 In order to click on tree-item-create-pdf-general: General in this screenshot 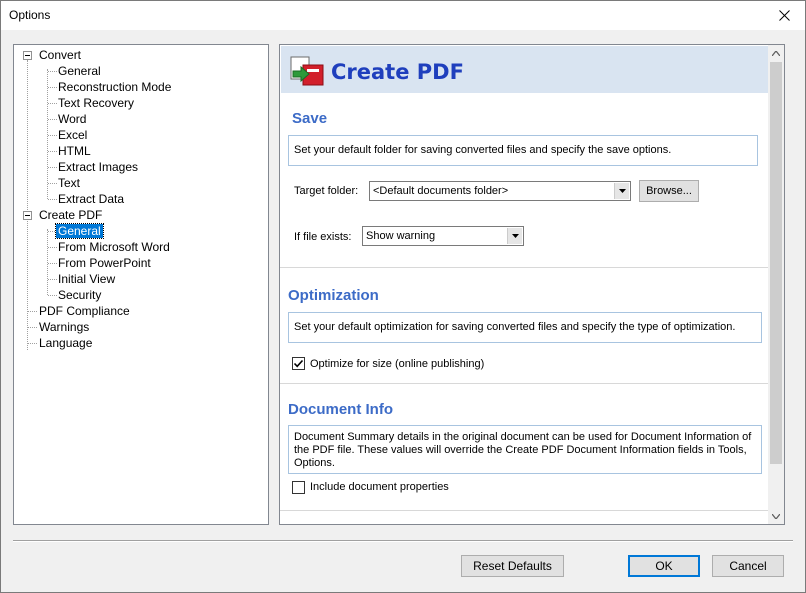, I will do `click(79, 231)`.